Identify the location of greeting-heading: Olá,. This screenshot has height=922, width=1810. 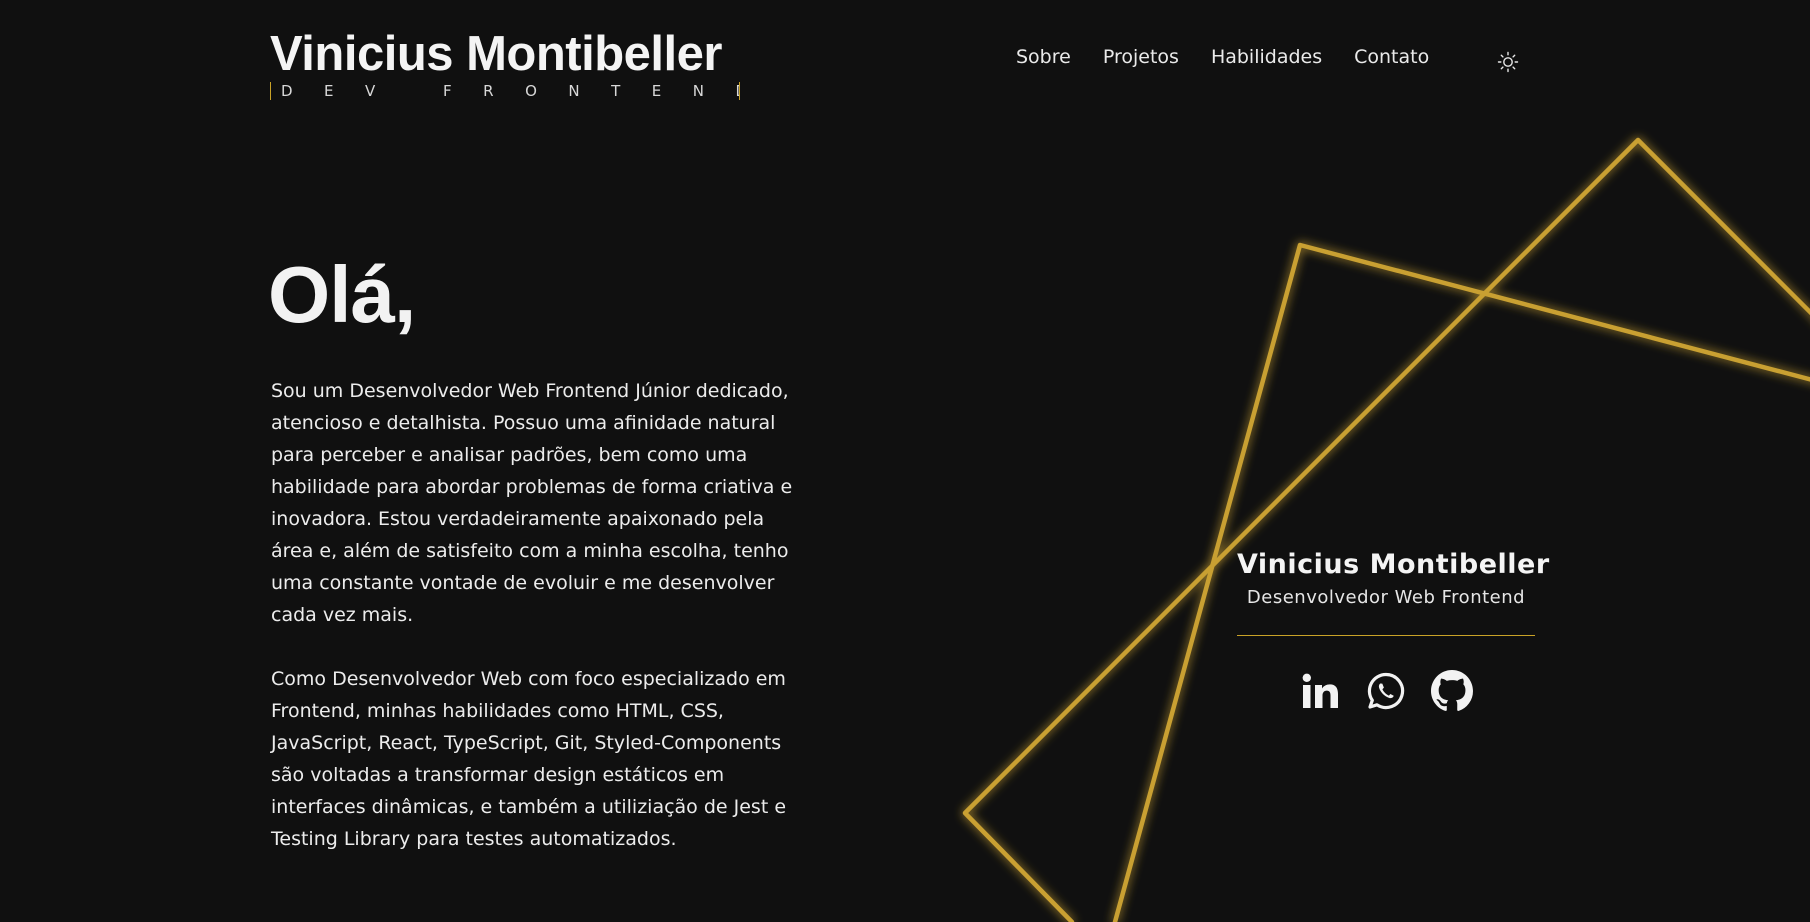
(342, 294).